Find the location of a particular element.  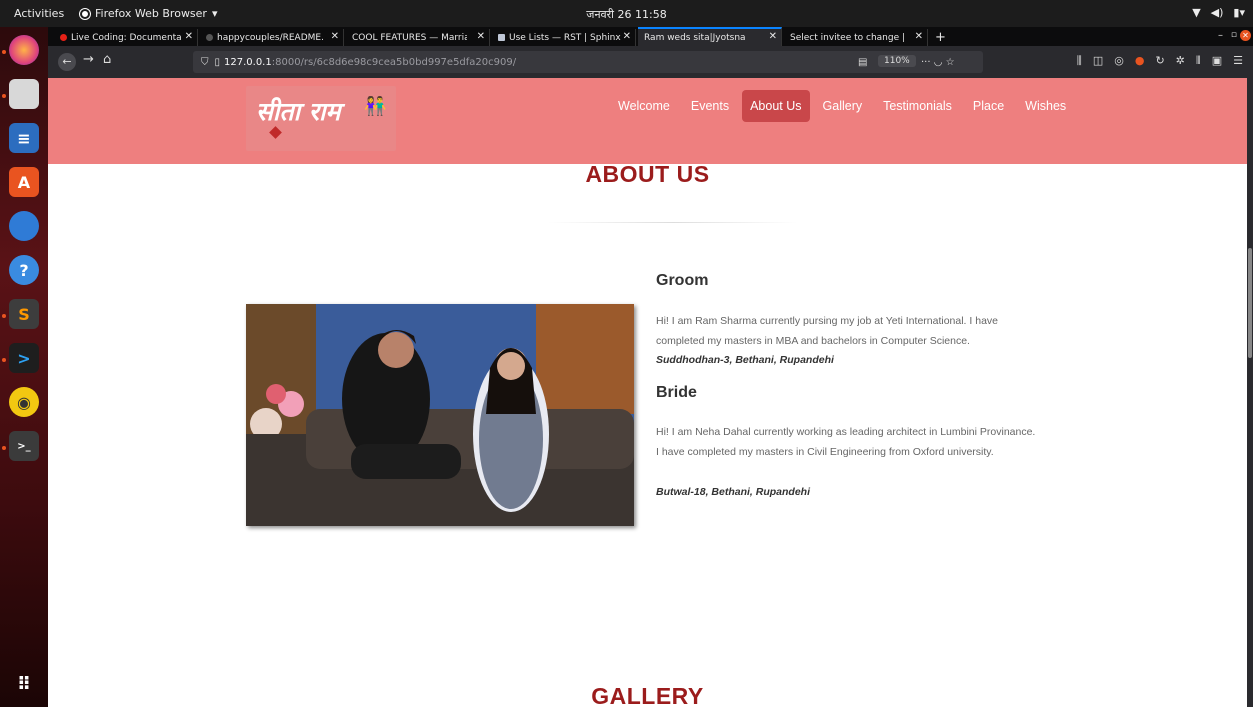

site-logo: सीता राम 👫 is located at coordinates (321, 118).